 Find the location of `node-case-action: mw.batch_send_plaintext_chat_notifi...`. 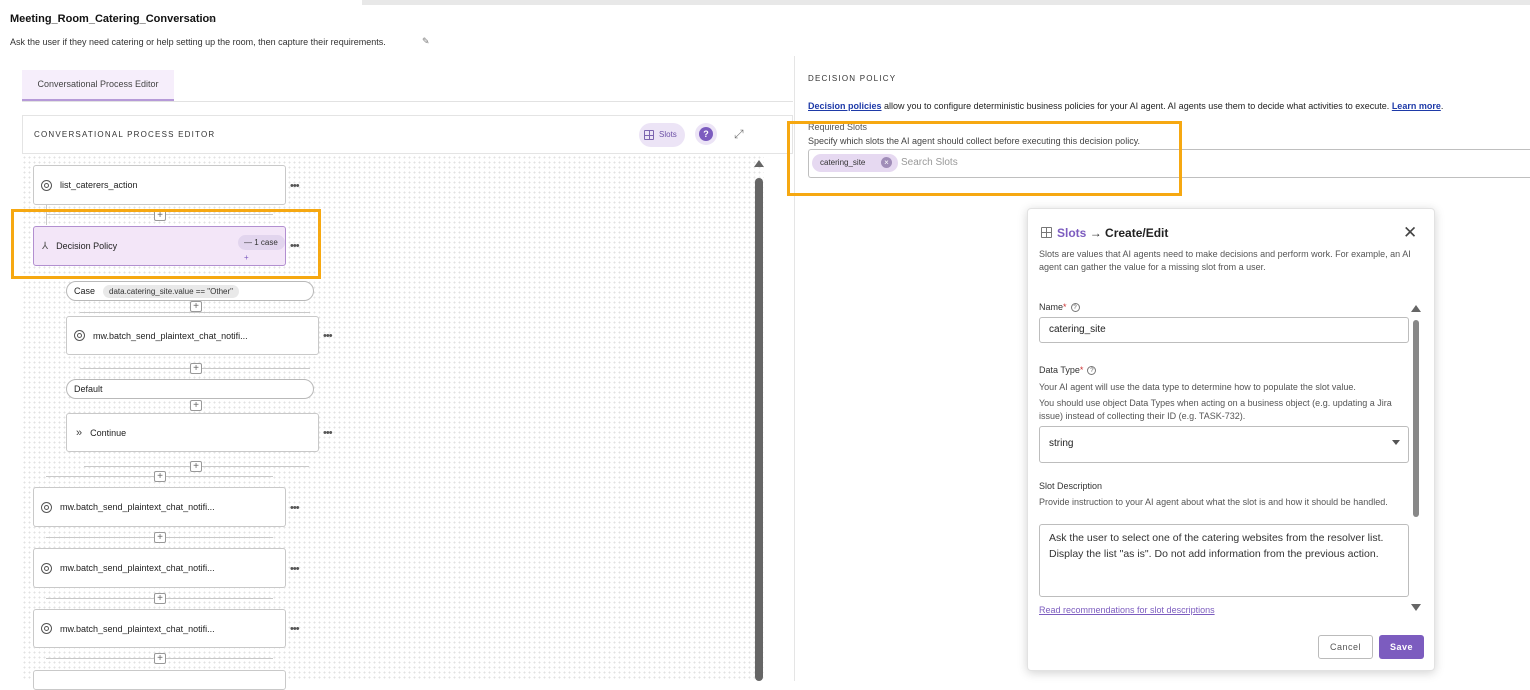

node-case-action: mw.batch_send_plaintext_chat_notifi... is located at coordinates (192, 335).